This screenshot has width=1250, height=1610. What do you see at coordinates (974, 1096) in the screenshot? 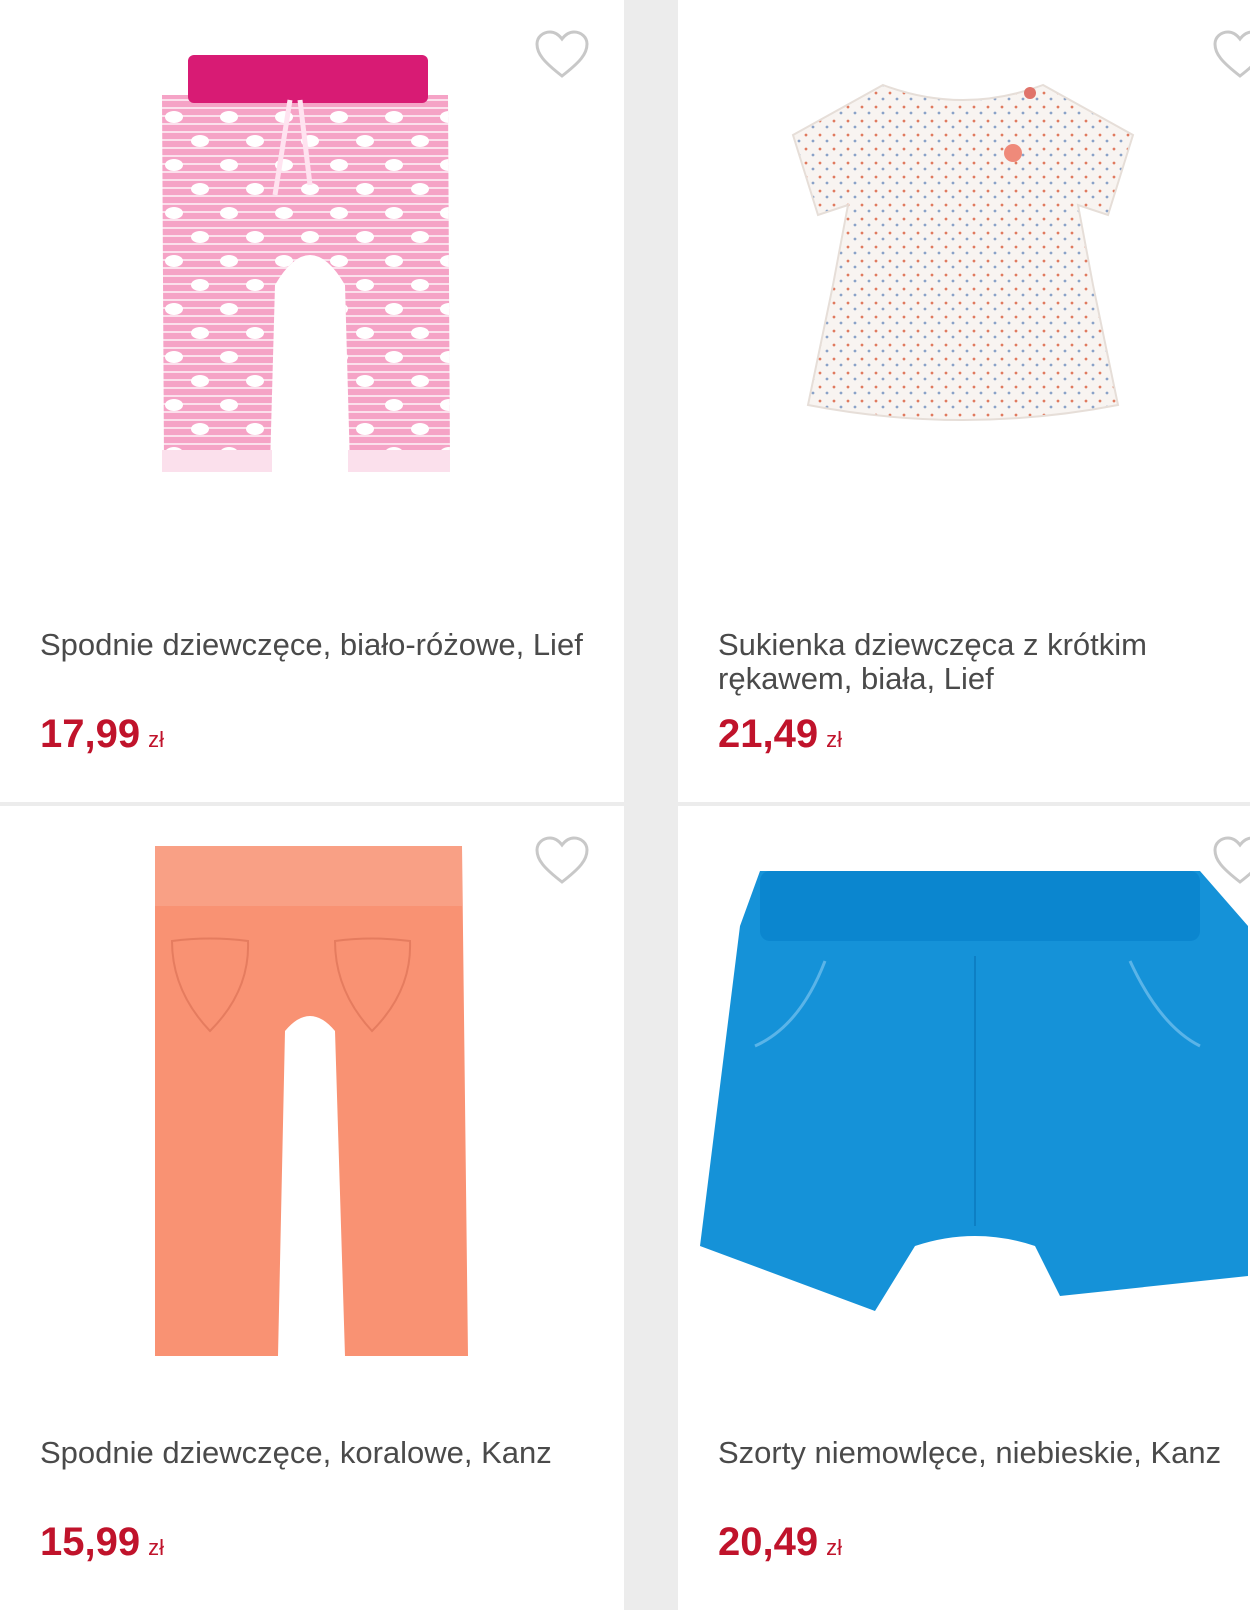
I see `product-image-blue-shorts` at bounding box center [974, 1096].